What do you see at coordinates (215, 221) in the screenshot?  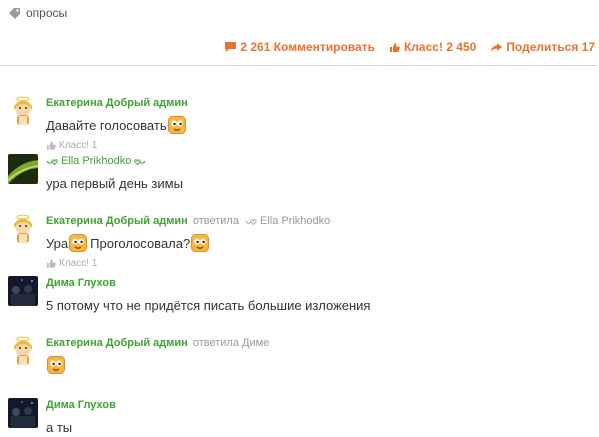 I see `replied-label: ответила` at bounding box center [215, 221].